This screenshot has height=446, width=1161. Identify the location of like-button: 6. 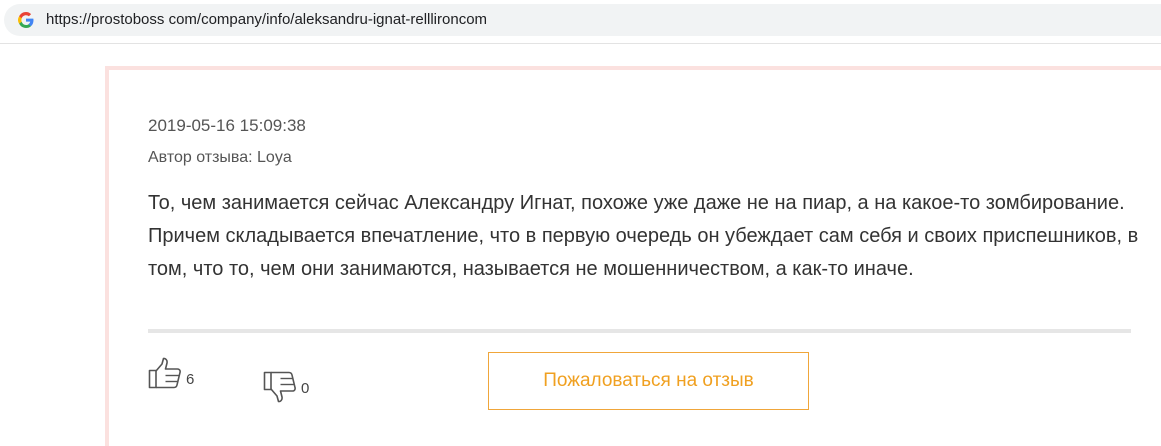
(171, 373).